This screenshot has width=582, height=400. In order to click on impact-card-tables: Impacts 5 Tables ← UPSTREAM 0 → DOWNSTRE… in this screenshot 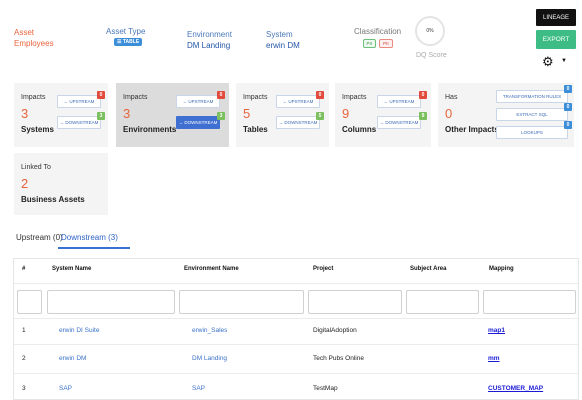, I will do `click(282, 115)`.